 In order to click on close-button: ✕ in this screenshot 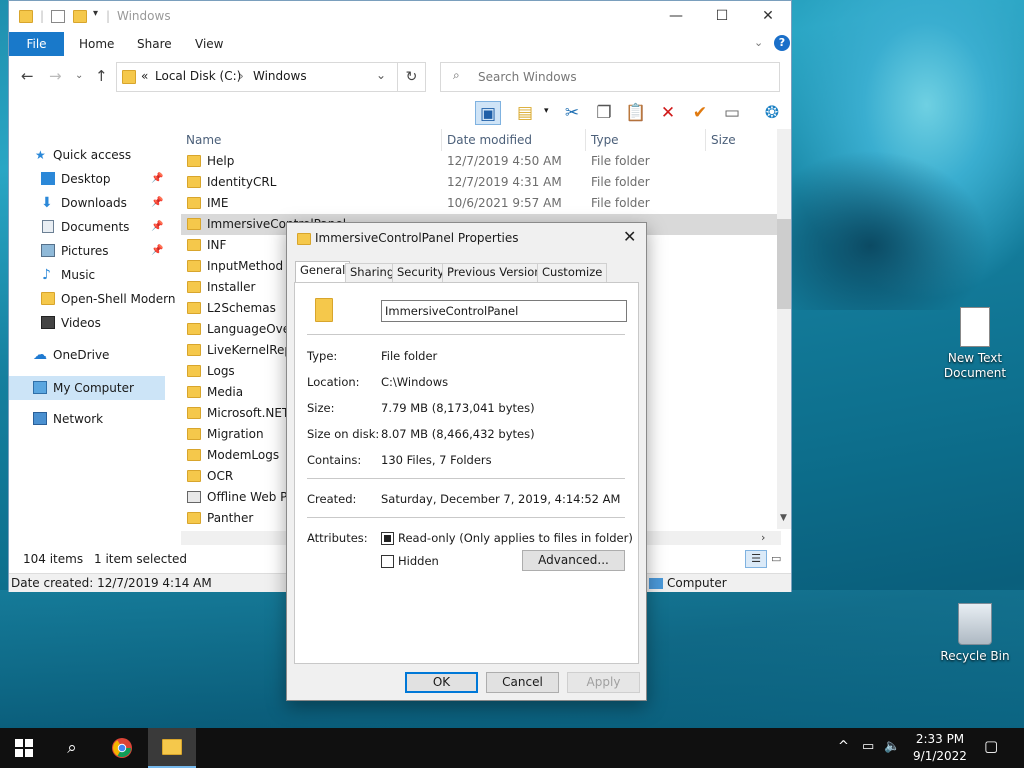, I will do `click(768, 17)`.